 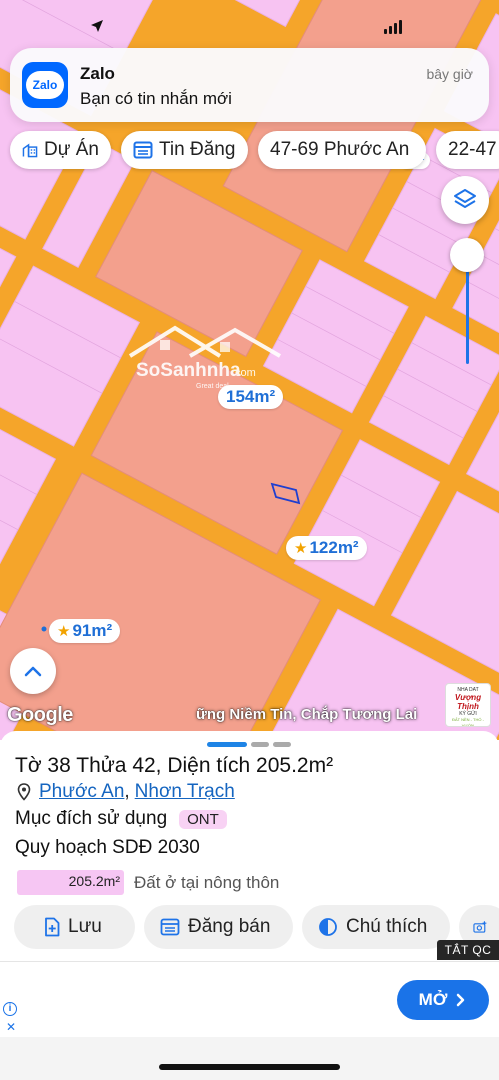 What do you see at coordinates (342, 150) in the screenshot?
I see `chip-location-47-69: 47-69 Phước An` at bounding box center [342, 150].